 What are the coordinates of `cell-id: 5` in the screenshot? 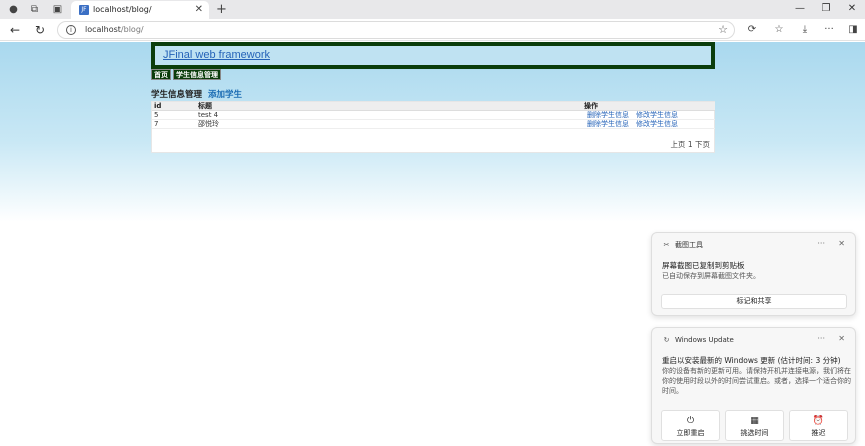 It's located at (174, 115).